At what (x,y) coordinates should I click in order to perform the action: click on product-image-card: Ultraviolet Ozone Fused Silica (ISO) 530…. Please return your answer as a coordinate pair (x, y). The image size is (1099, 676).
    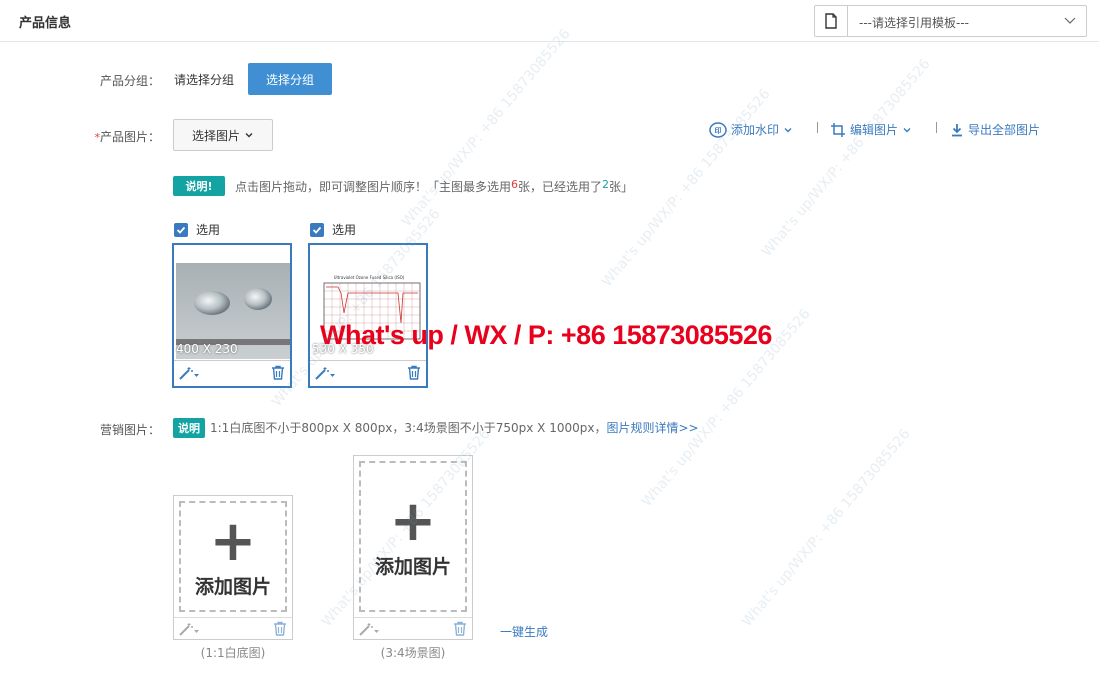
    Looking at the image, I should click on (368, 315).